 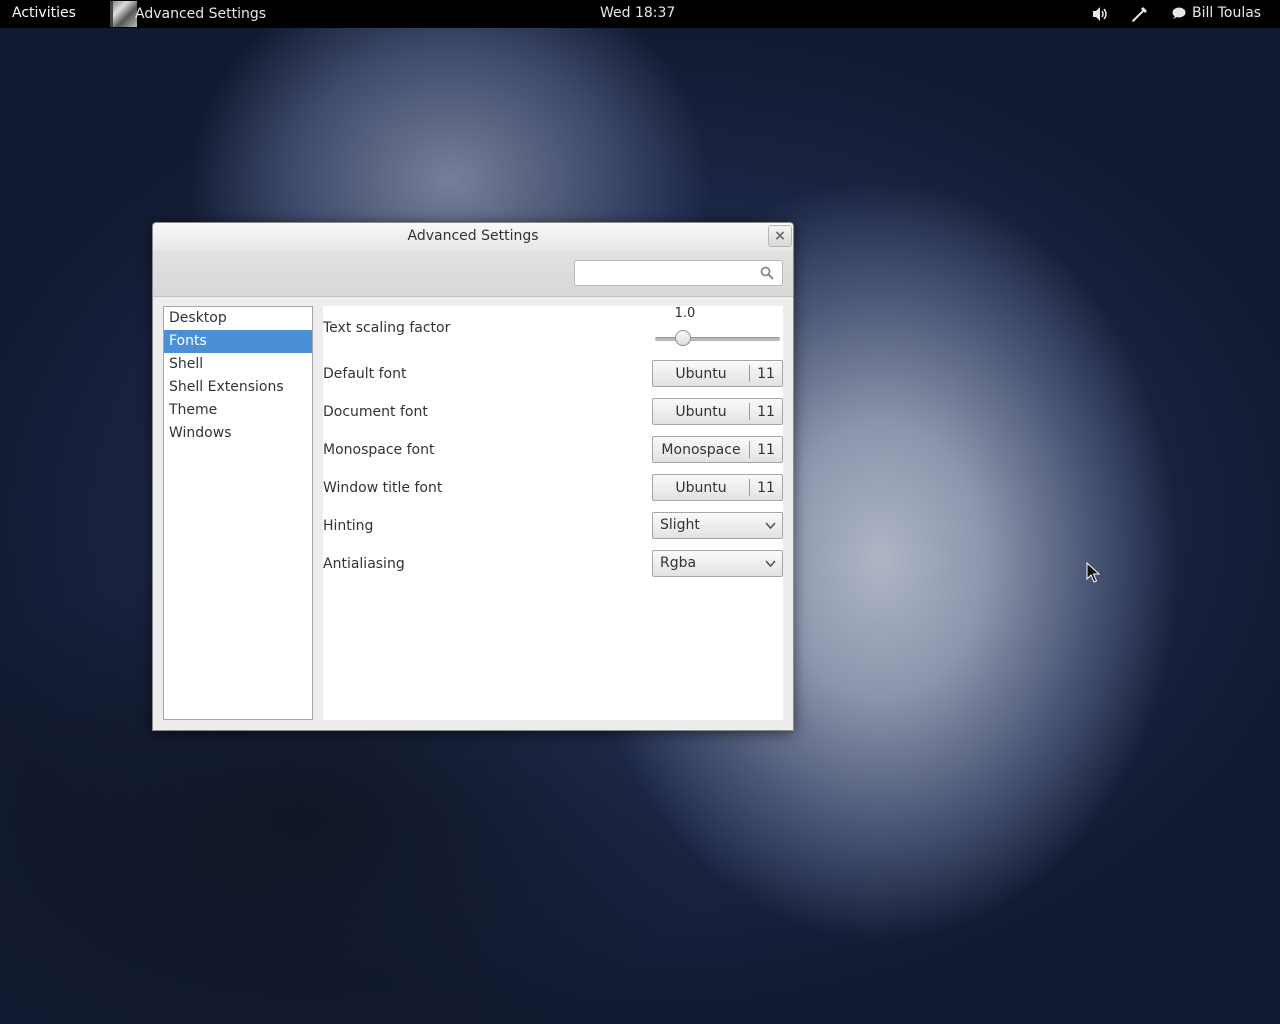 I want to click on default-font-size: 11, so click(x=766, y=373).